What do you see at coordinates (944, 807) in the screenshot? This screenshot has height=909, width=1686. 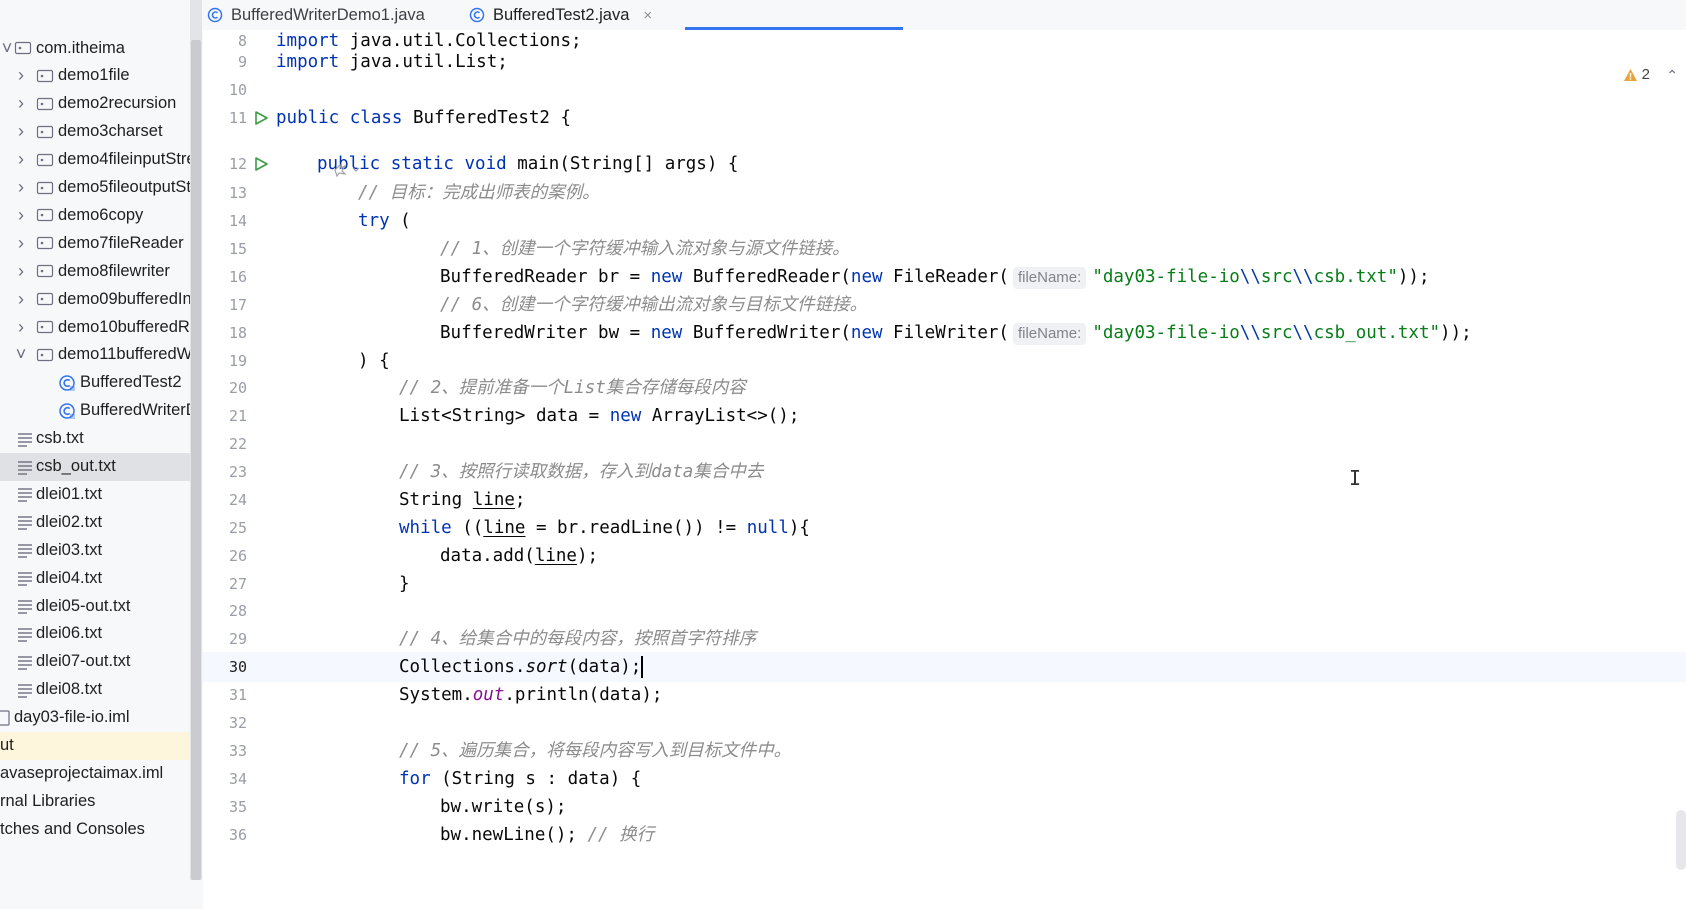 I see `code-line: 35 bw.write(s);` at bounding box center [944, 807].